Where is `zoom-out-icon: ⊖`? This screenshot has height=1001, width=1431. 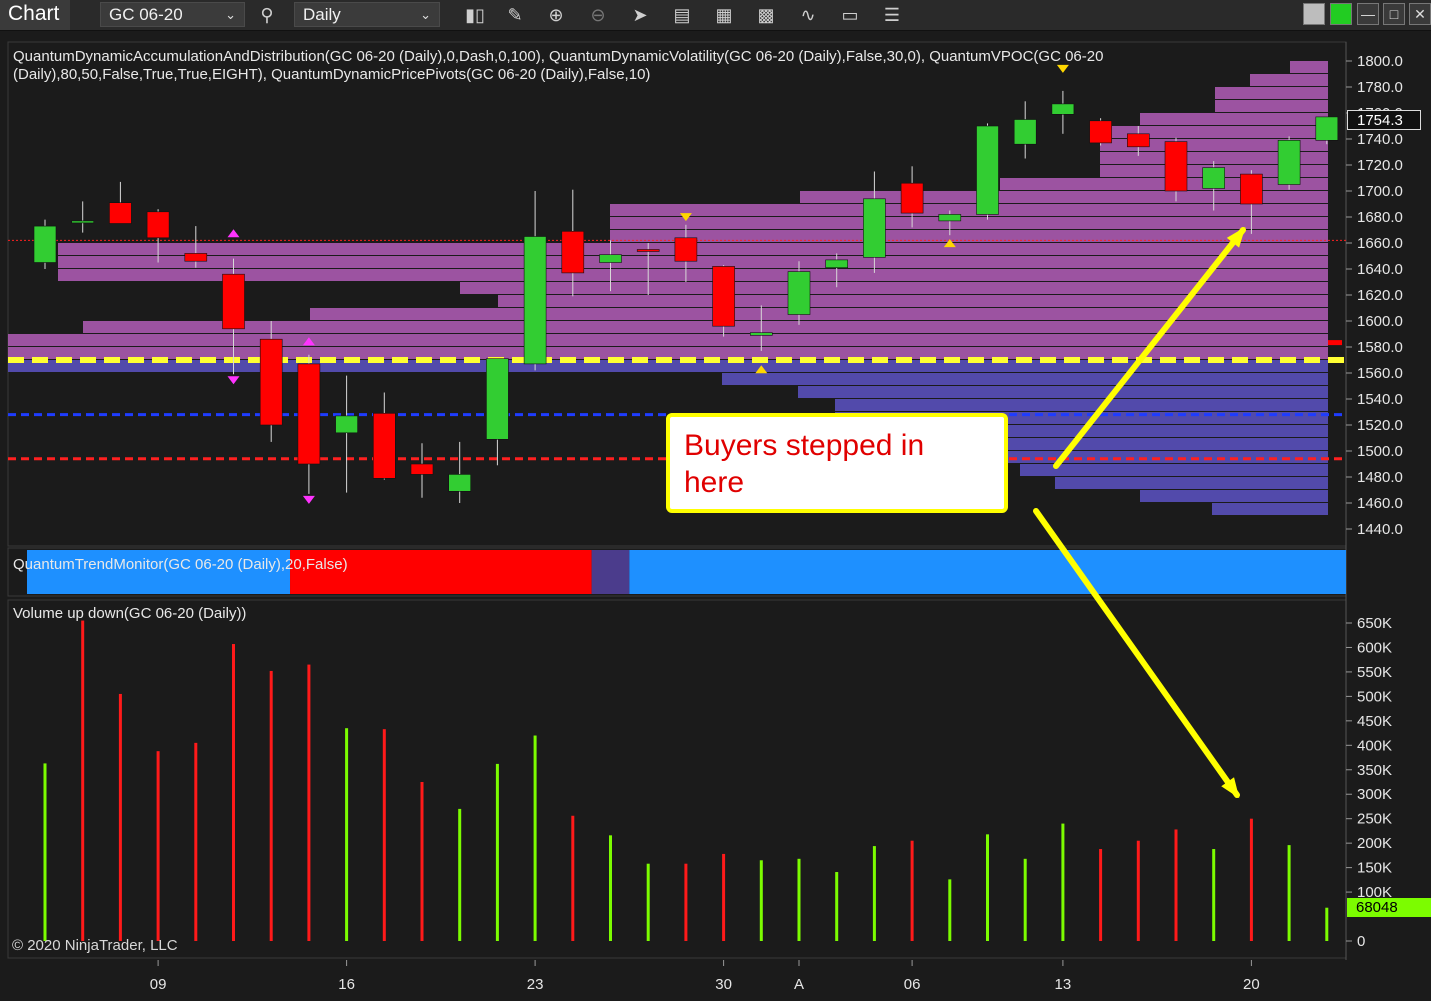
zoom-out-icon: ⊖ is located at coordinates (598, 15).